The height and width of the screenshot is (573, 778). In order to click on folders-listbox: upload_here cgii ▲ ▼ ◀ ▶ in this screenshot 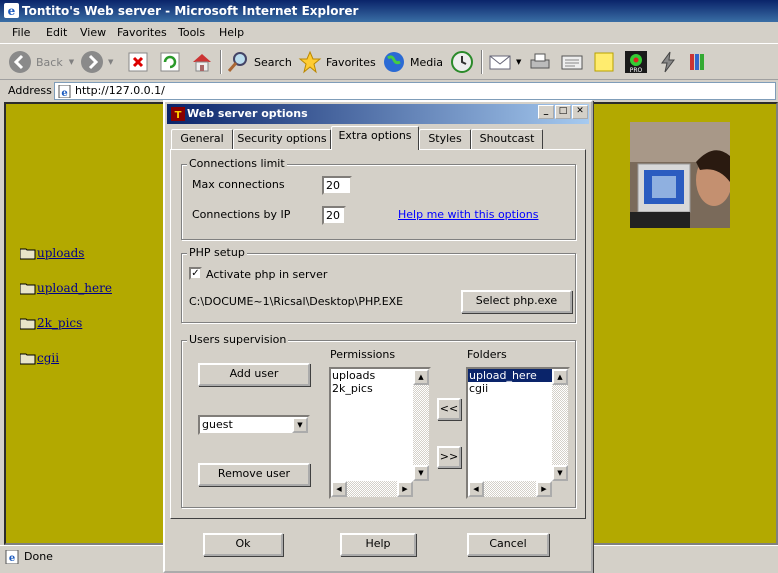, I will do `click(518, 433)`.